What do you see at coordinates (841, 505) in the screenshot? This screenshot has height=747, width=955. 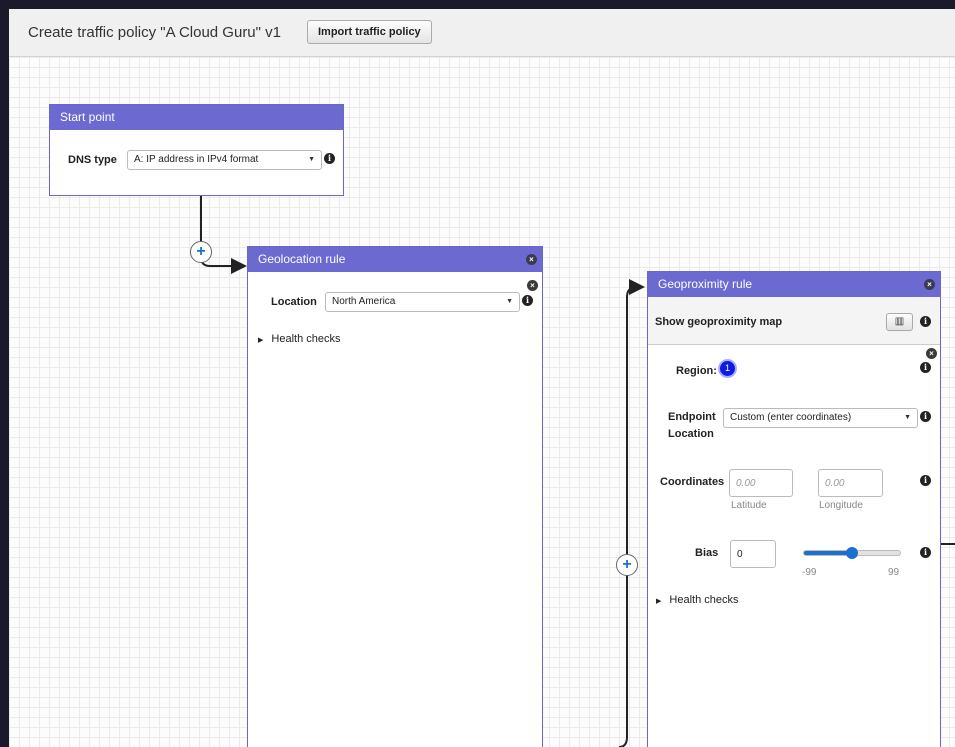 I see `longitude-label: Longitude` at bounding box center [841, 505].